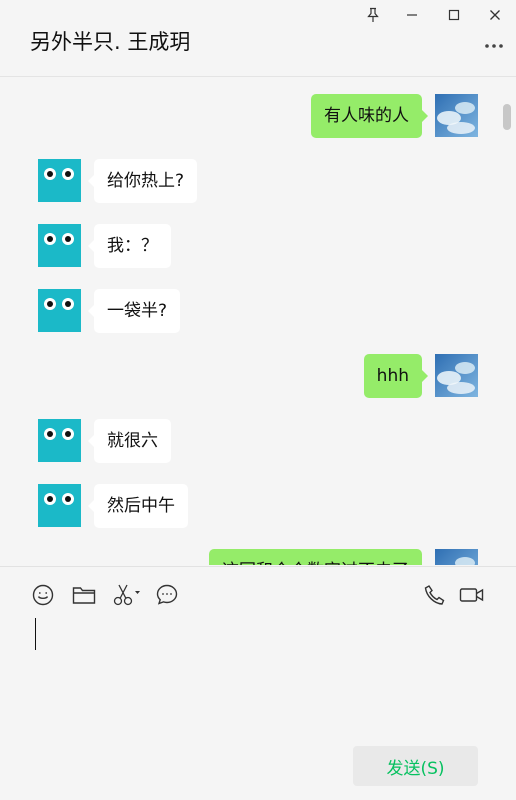 This screenshot has height=800, width=516. Describe the element at coordinates (373, 15) in the screenshot. I see `pin-icon` at that location.